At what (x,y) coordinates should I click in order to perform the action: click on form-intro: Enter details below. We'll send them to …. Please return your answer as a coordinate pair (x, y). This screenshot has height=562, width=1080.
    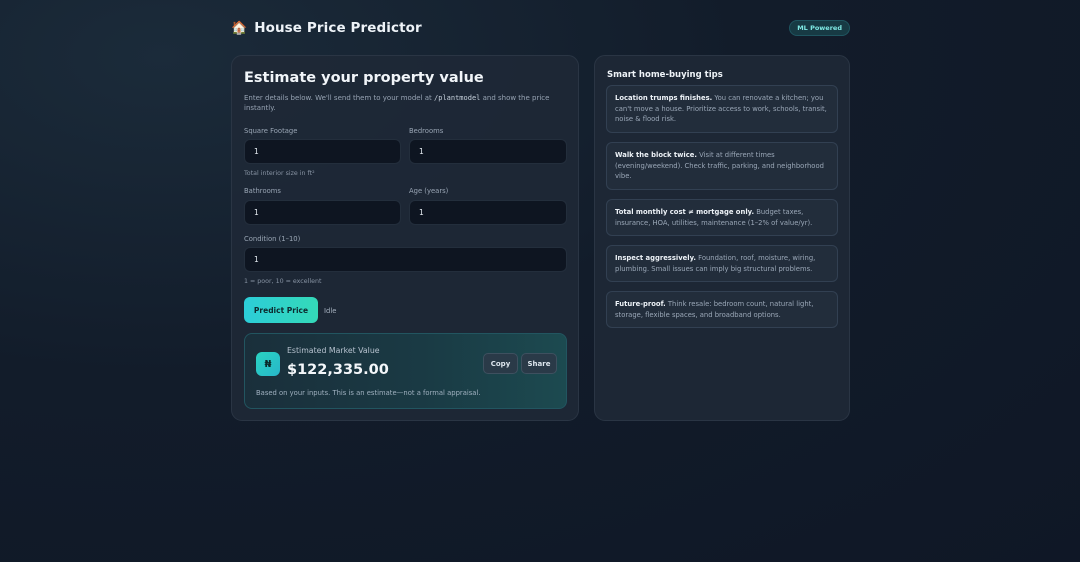
    Looking at the image, I should click on (404, 103).